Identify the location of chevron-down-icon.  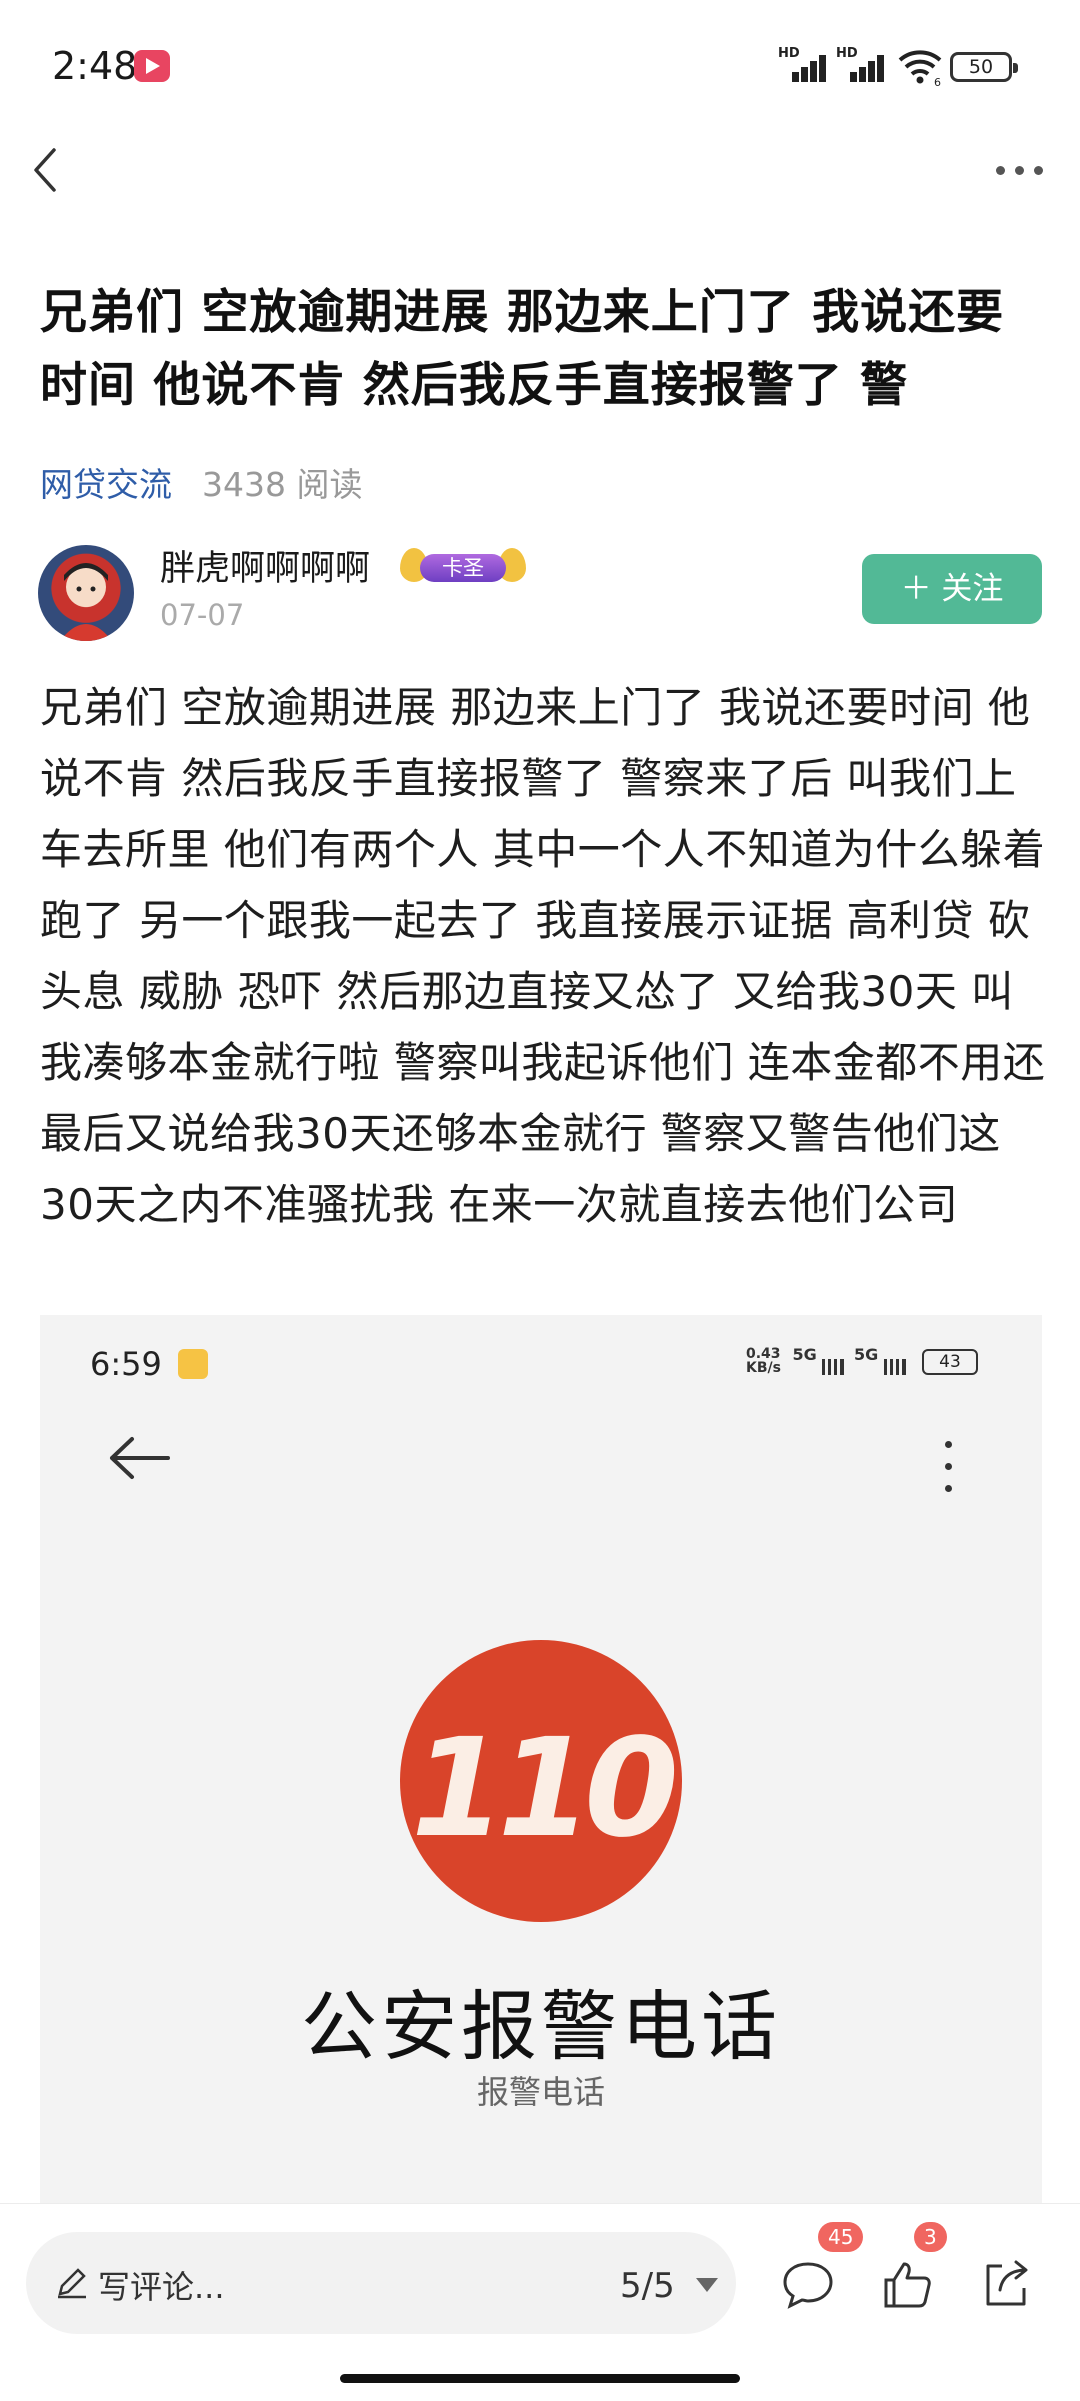
(707, 2285).